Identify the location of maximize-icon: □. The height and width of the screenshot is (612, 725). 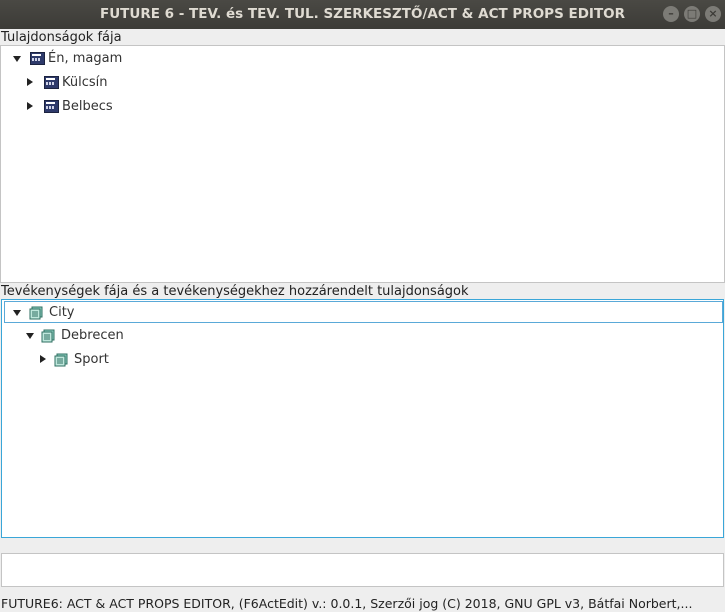
(692, 13).